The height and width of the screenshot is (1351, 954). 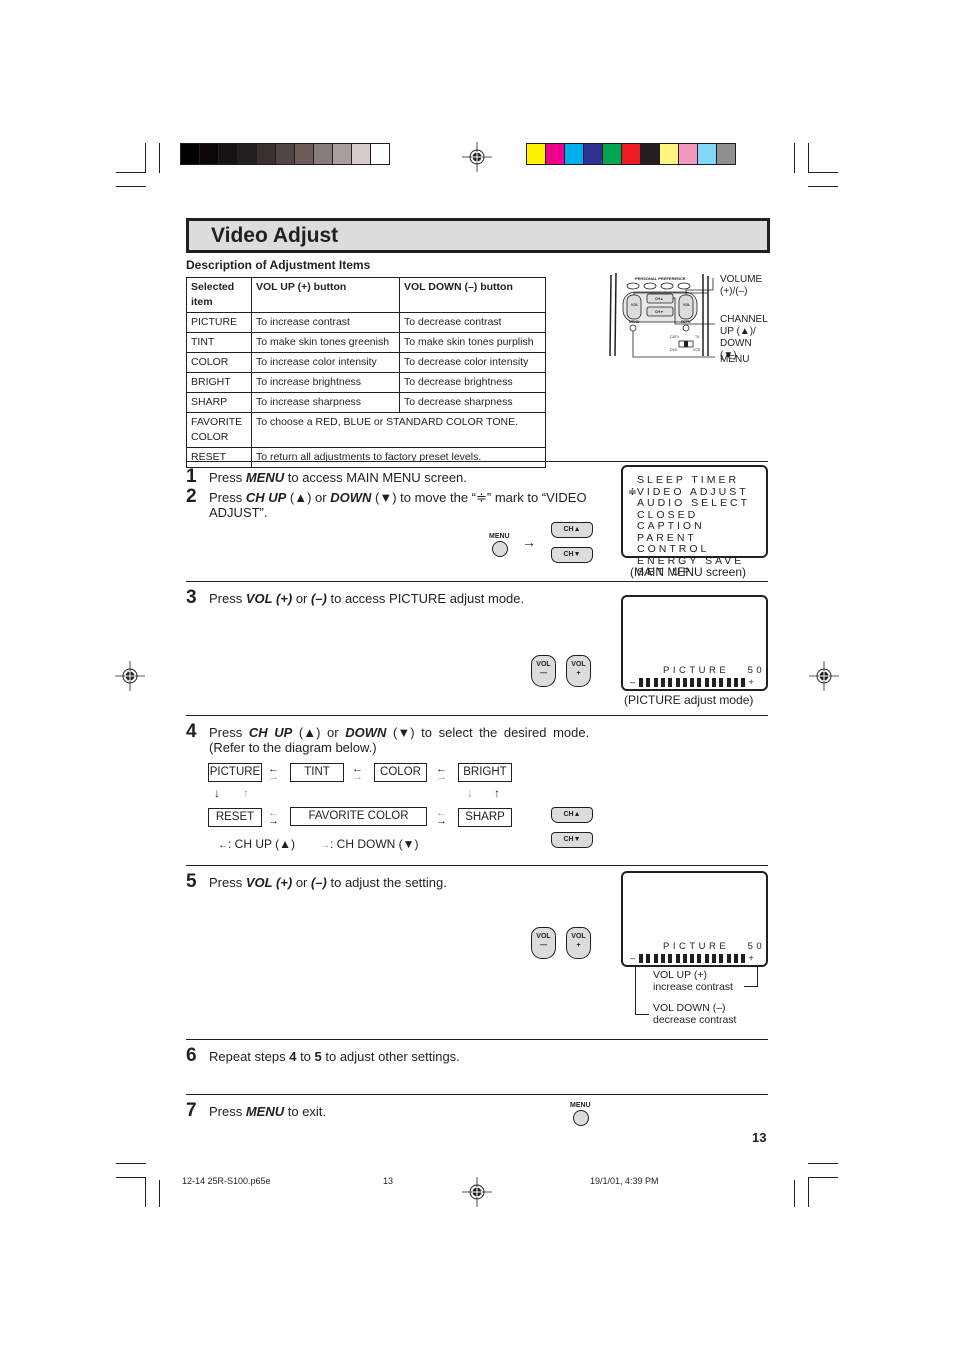 I want to click on column-header: VOL UP (+) button, so click(x=325, y=295).